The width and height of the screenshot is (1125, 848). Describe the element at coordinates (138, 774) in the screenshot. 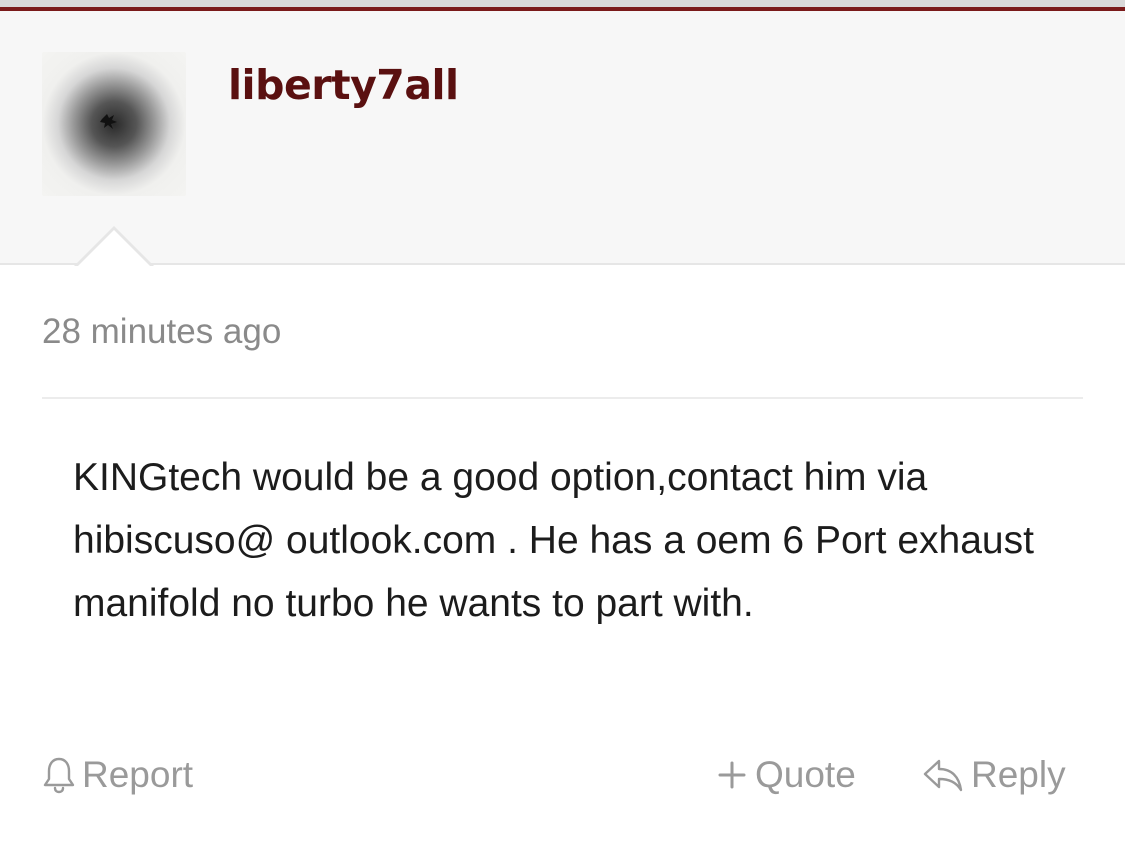

I see `report-label: Report` at that location.